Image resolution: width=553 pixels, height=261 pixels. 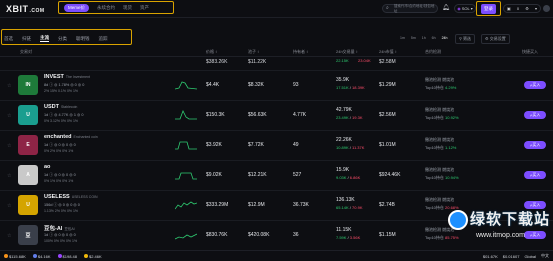 What do you see at coordinates (61, 211) in the screenshot?
I see `token-stats: 1.13% 2% 0% 0% 1%` at bounding box center [61, 211].